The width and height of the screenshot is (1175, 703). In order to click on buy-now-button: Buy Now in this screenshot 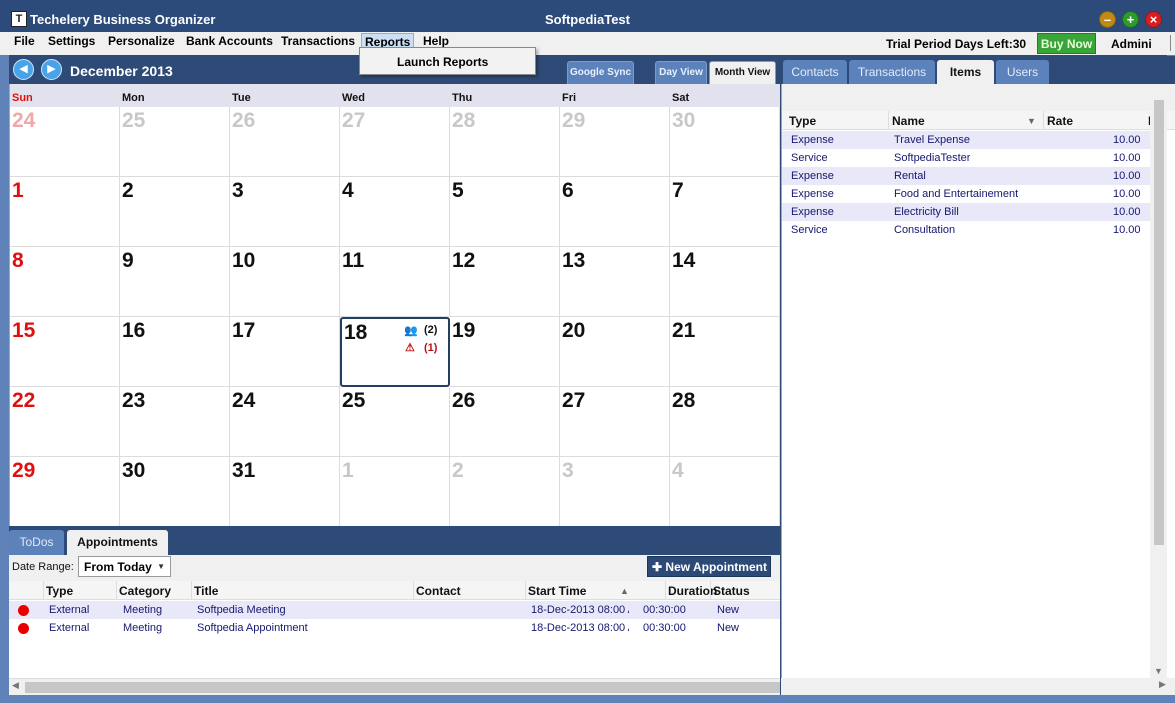, I will do `click(1066, 43)`.